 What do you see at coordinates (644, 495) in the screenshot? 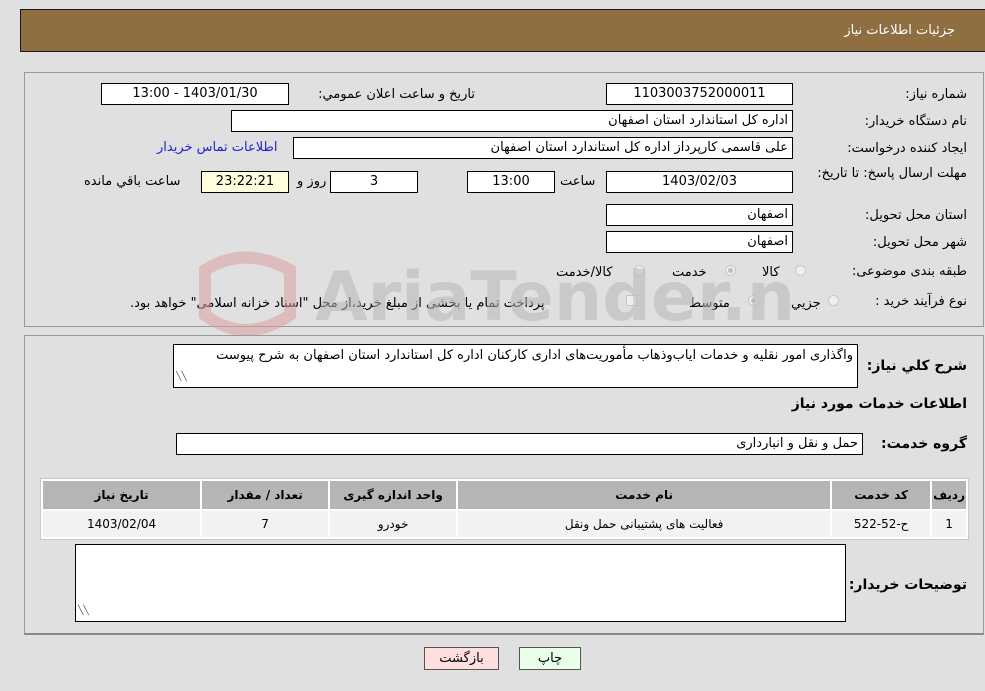
I see `col-service-name: نام خدمت` at bounding box center [644, 495].